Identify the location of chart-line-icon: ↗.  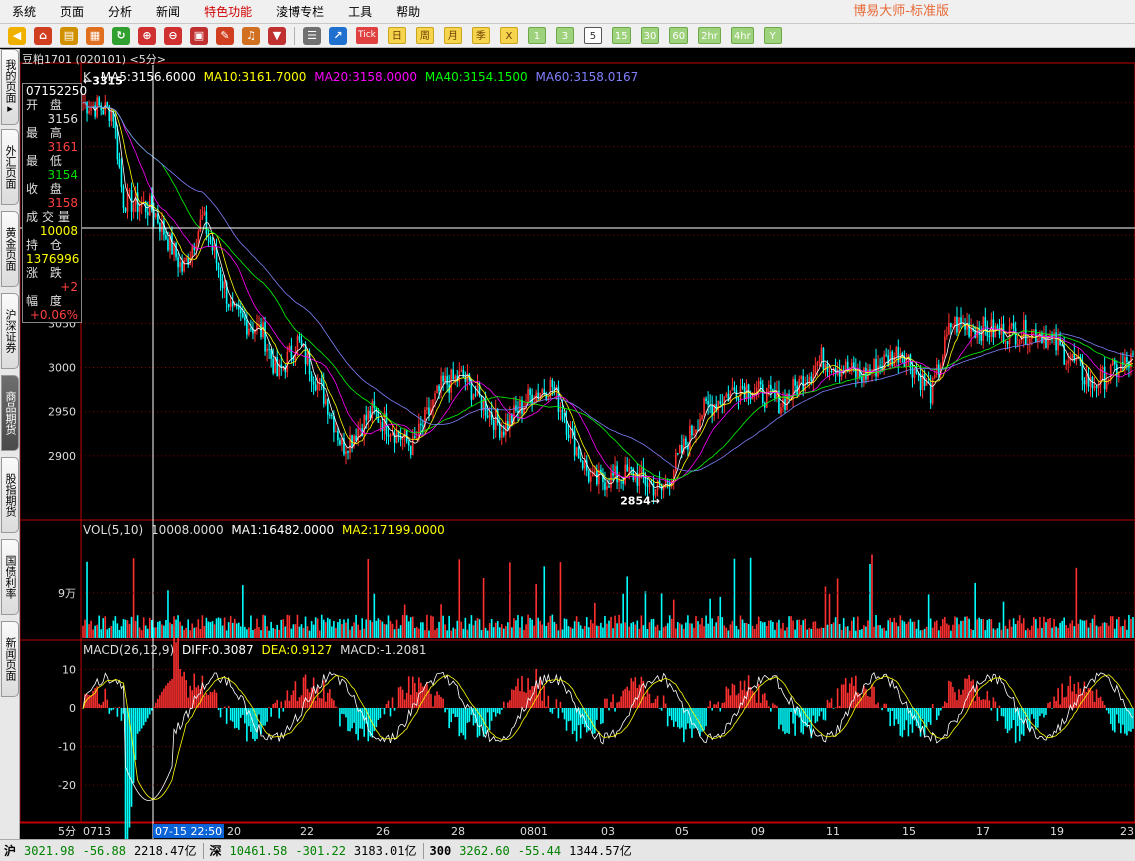
(338, 35).